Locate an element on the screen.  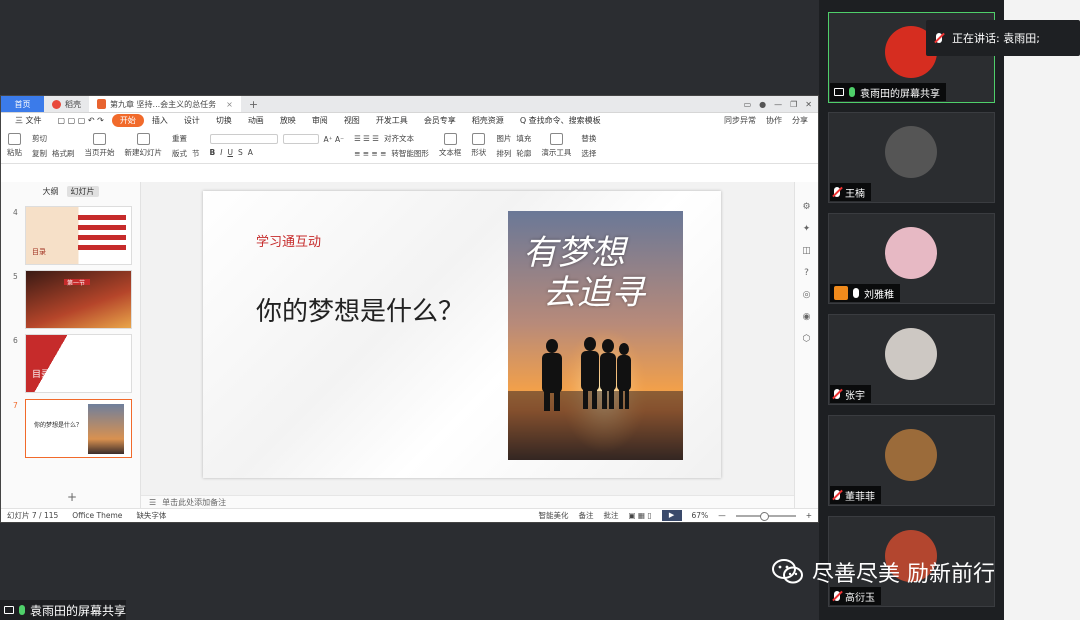
collaborate-button: 协作 is located at coordinates (774, 120).